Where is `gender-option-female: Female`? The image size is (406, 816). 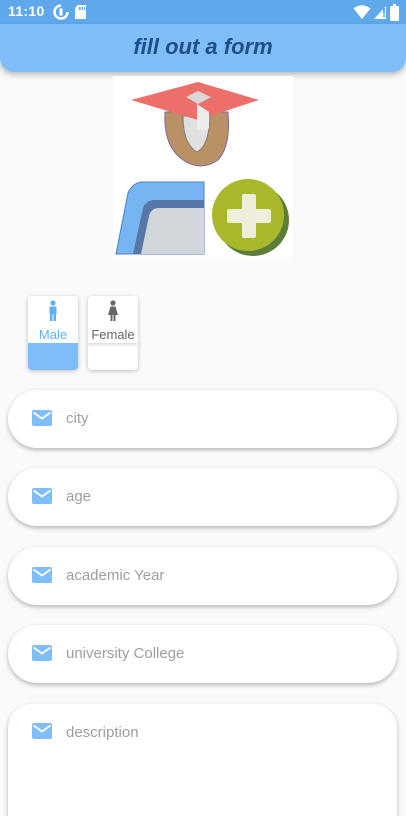 gender-option-female: Female is located at coordinates (113, 333).